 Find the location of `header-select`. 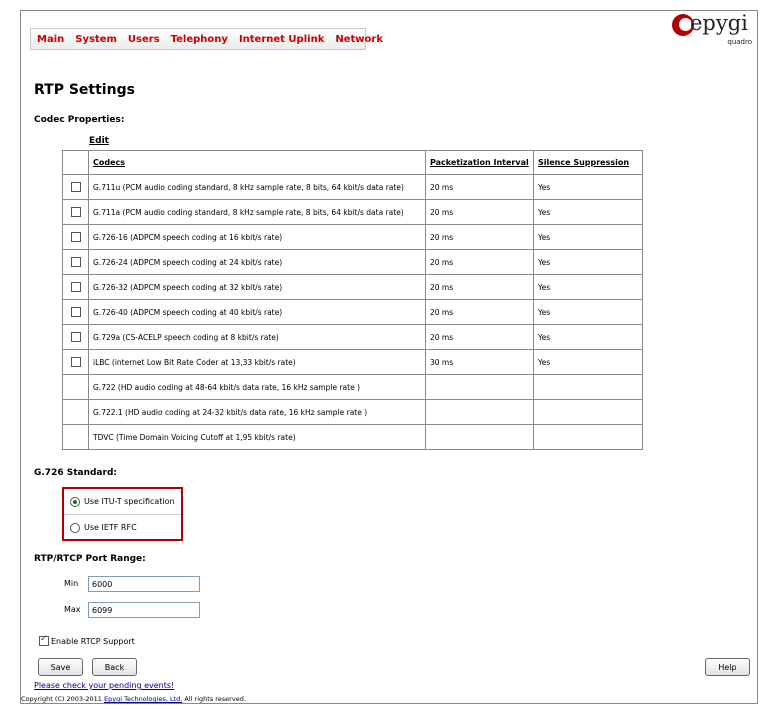

header-select is located at coordinates (75, 162).